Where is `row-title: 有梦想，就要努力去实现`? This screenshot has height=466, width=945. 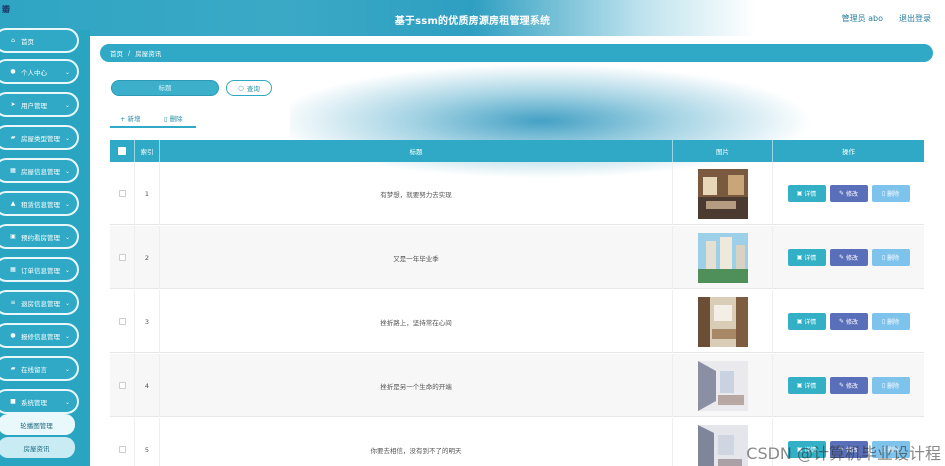
row-title: 有梦想，就要努力去实现 is located at coordinates (416, 193).